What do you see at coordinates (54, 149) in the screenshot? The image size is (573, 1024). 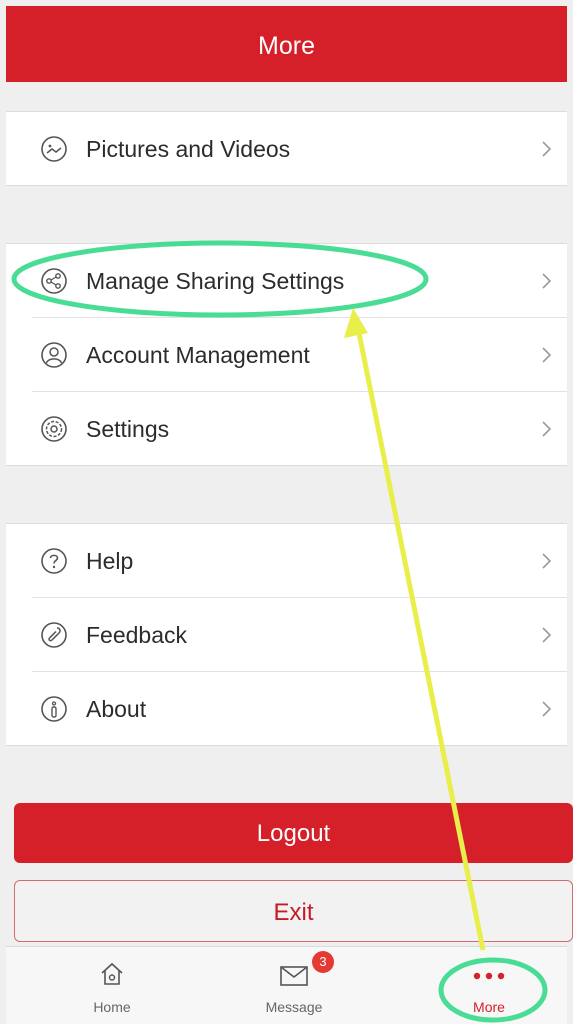 I see `pictures-icon` at bounding box center [54, 149].